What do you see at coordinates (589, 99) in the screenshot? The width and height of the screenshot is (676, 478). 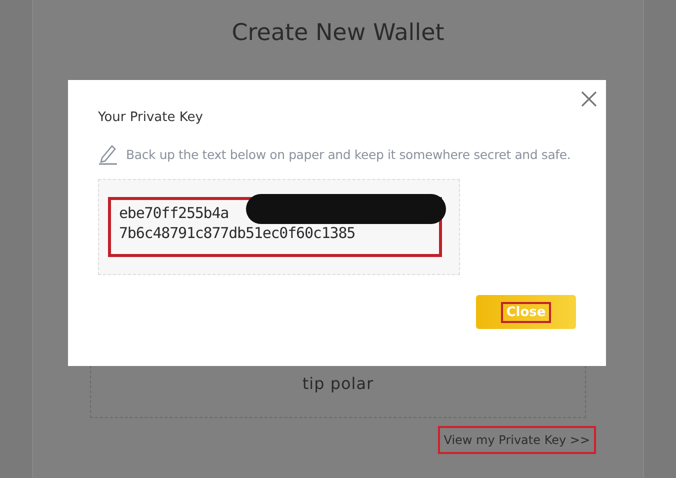 I see `close-icon` at bounding box center [589, 99].